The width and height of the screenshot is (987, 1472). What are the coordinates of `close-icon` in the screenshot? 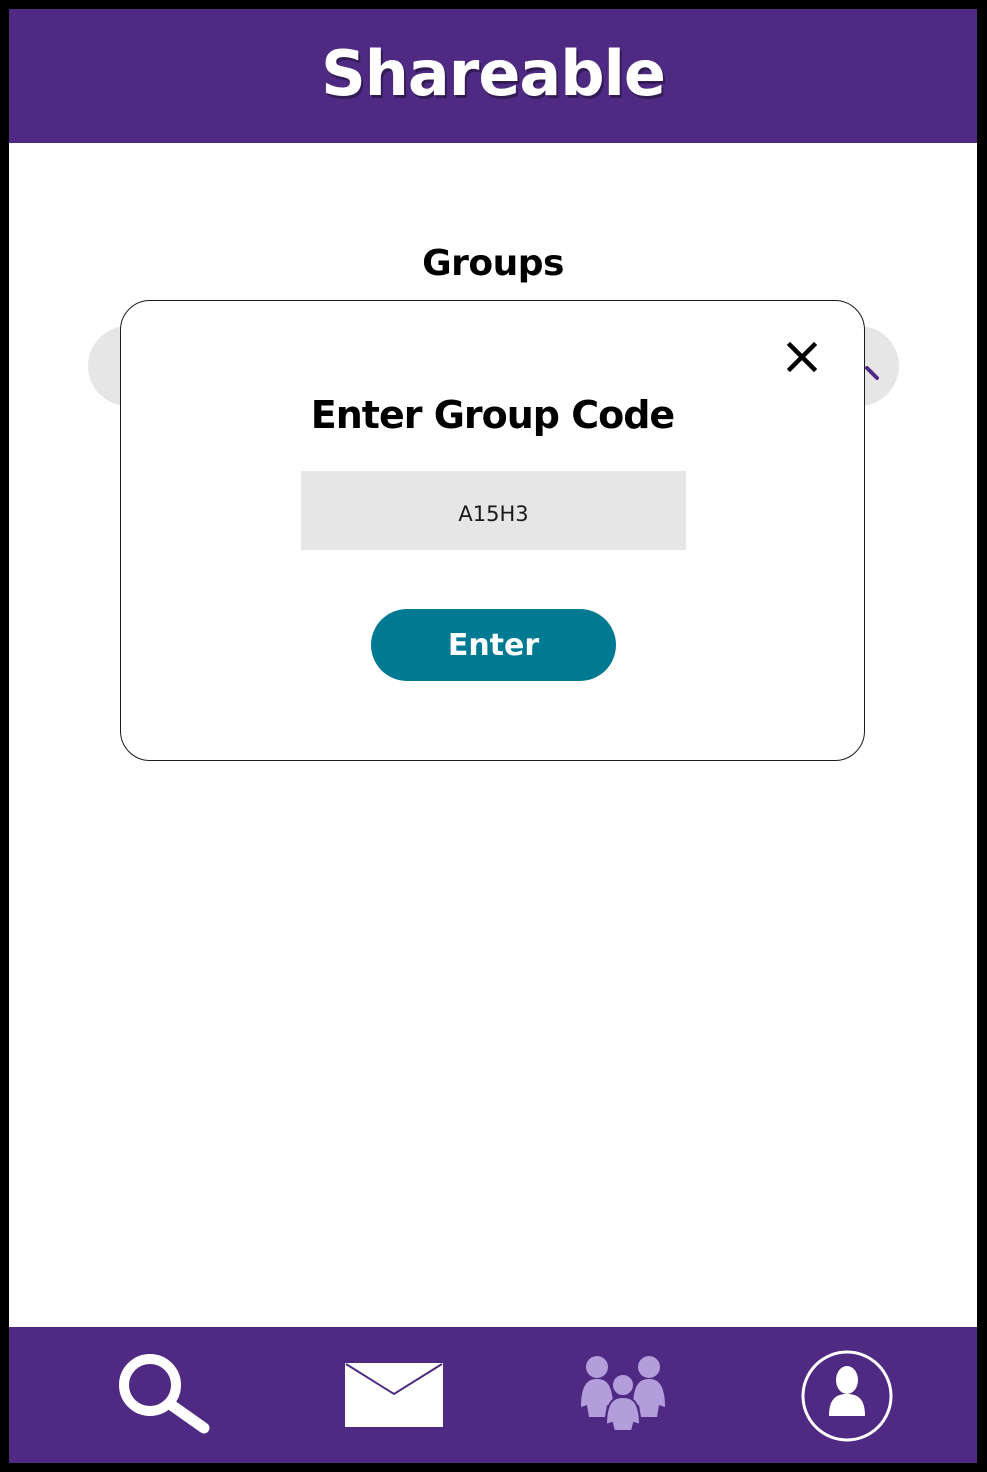 It's located at (802, 357).